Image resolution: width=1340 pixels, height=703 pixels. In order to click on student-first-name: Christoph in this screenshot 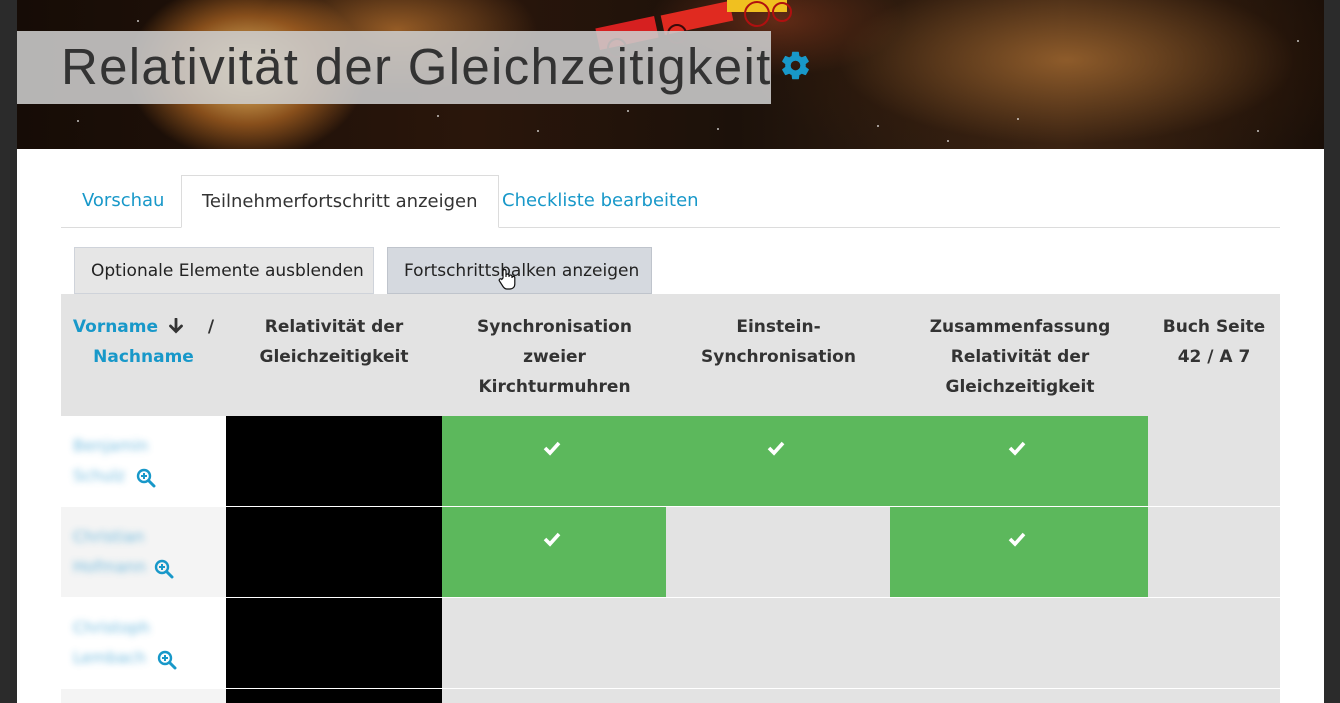, I will do `click(111, 627)`.